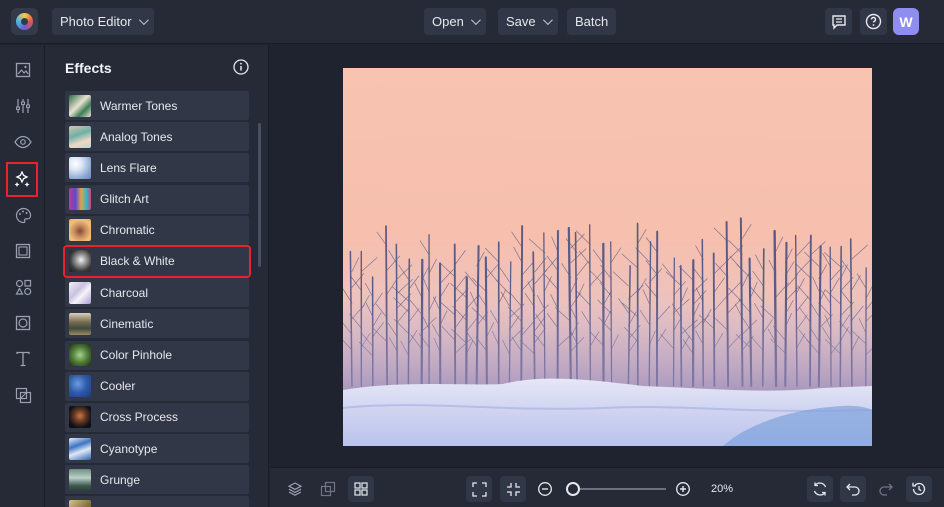 The height and width of the screenshot is (507, 944). Describe the element at coordinates (607, 487) in the screenshot. I see `bottom-toolbar: 20%` at that location.